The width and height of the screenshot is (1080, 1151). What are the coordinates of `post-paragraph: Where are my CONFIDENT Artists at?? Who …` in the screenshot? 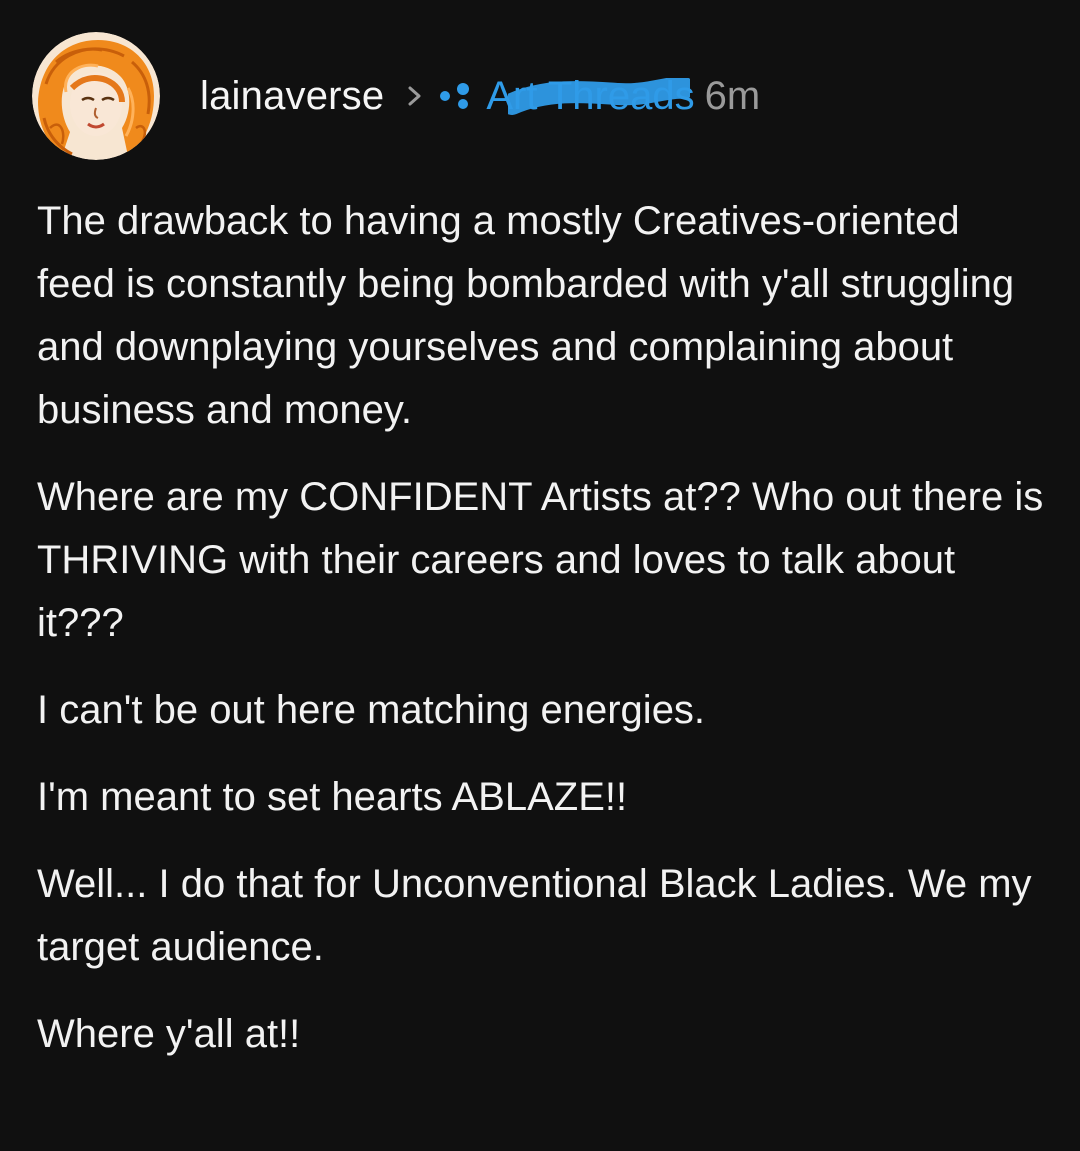 It's located at (540, 560).